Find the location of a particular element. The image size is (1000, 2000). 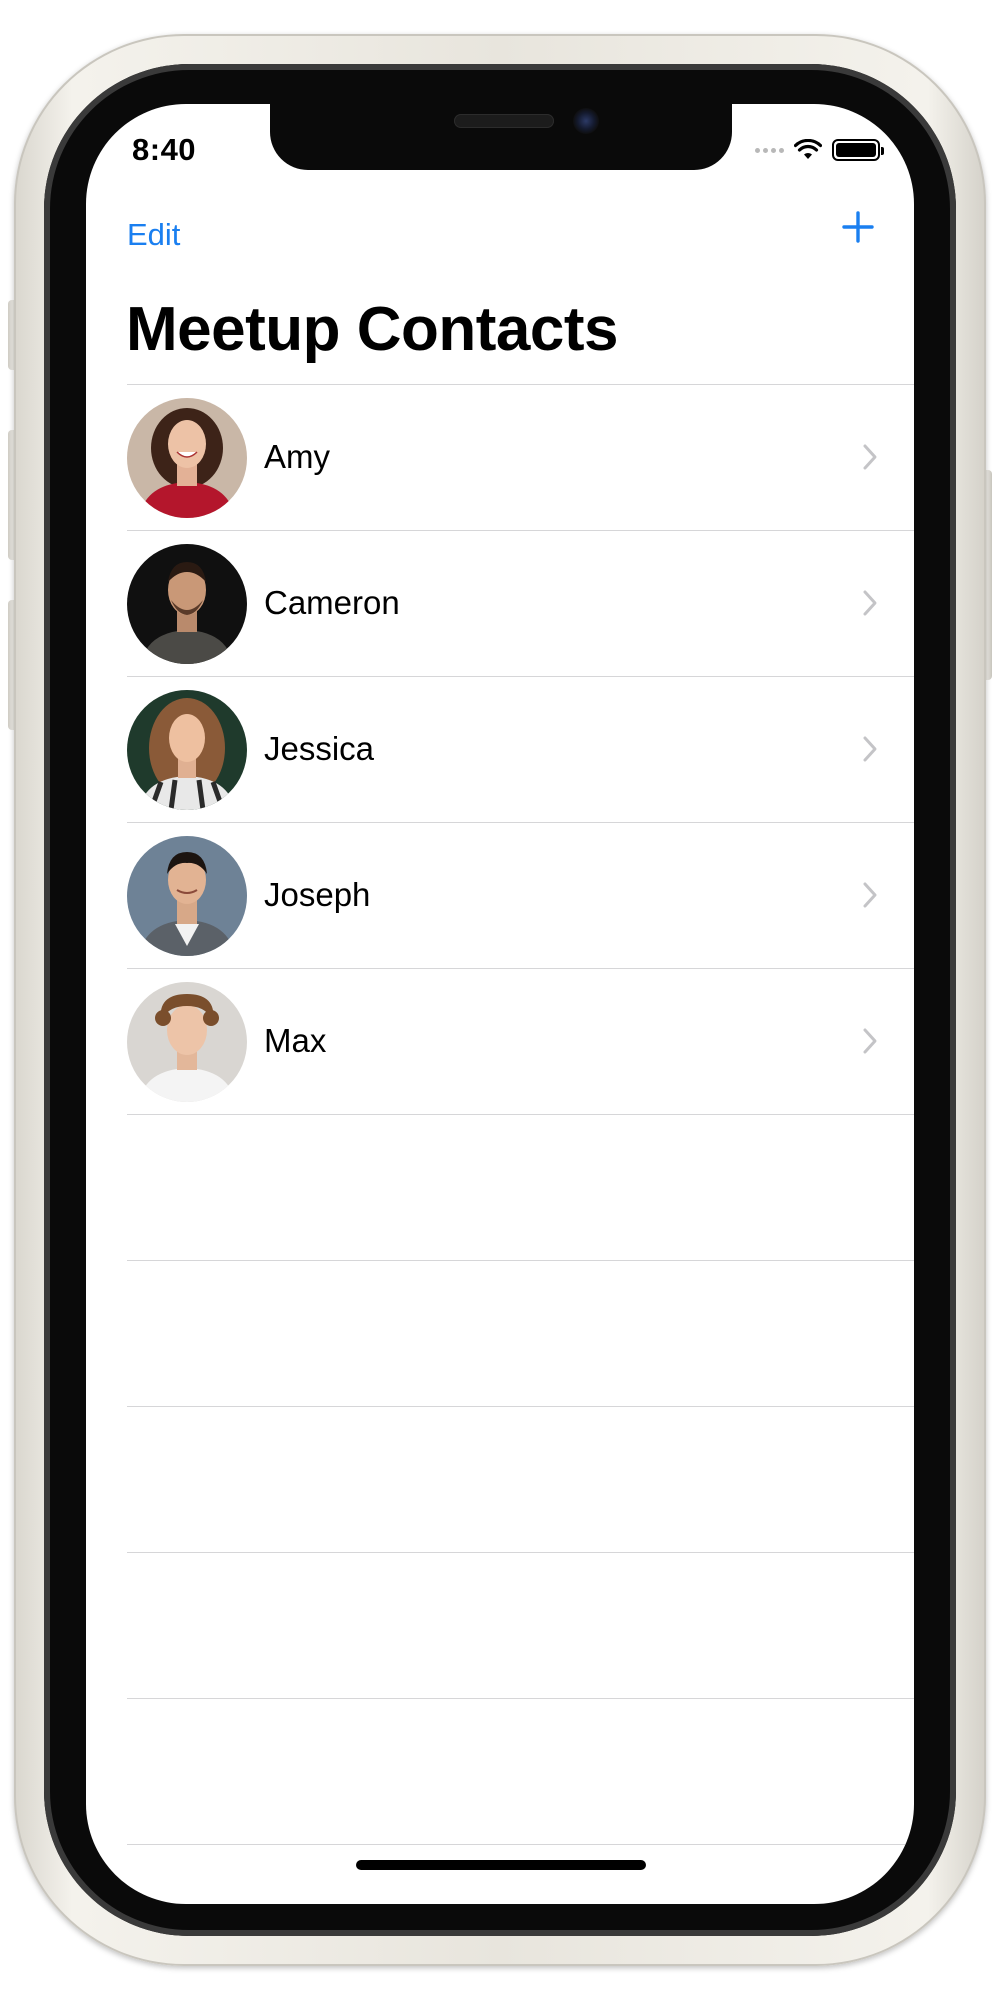

plus-icon is located at coordinates (858, 227).